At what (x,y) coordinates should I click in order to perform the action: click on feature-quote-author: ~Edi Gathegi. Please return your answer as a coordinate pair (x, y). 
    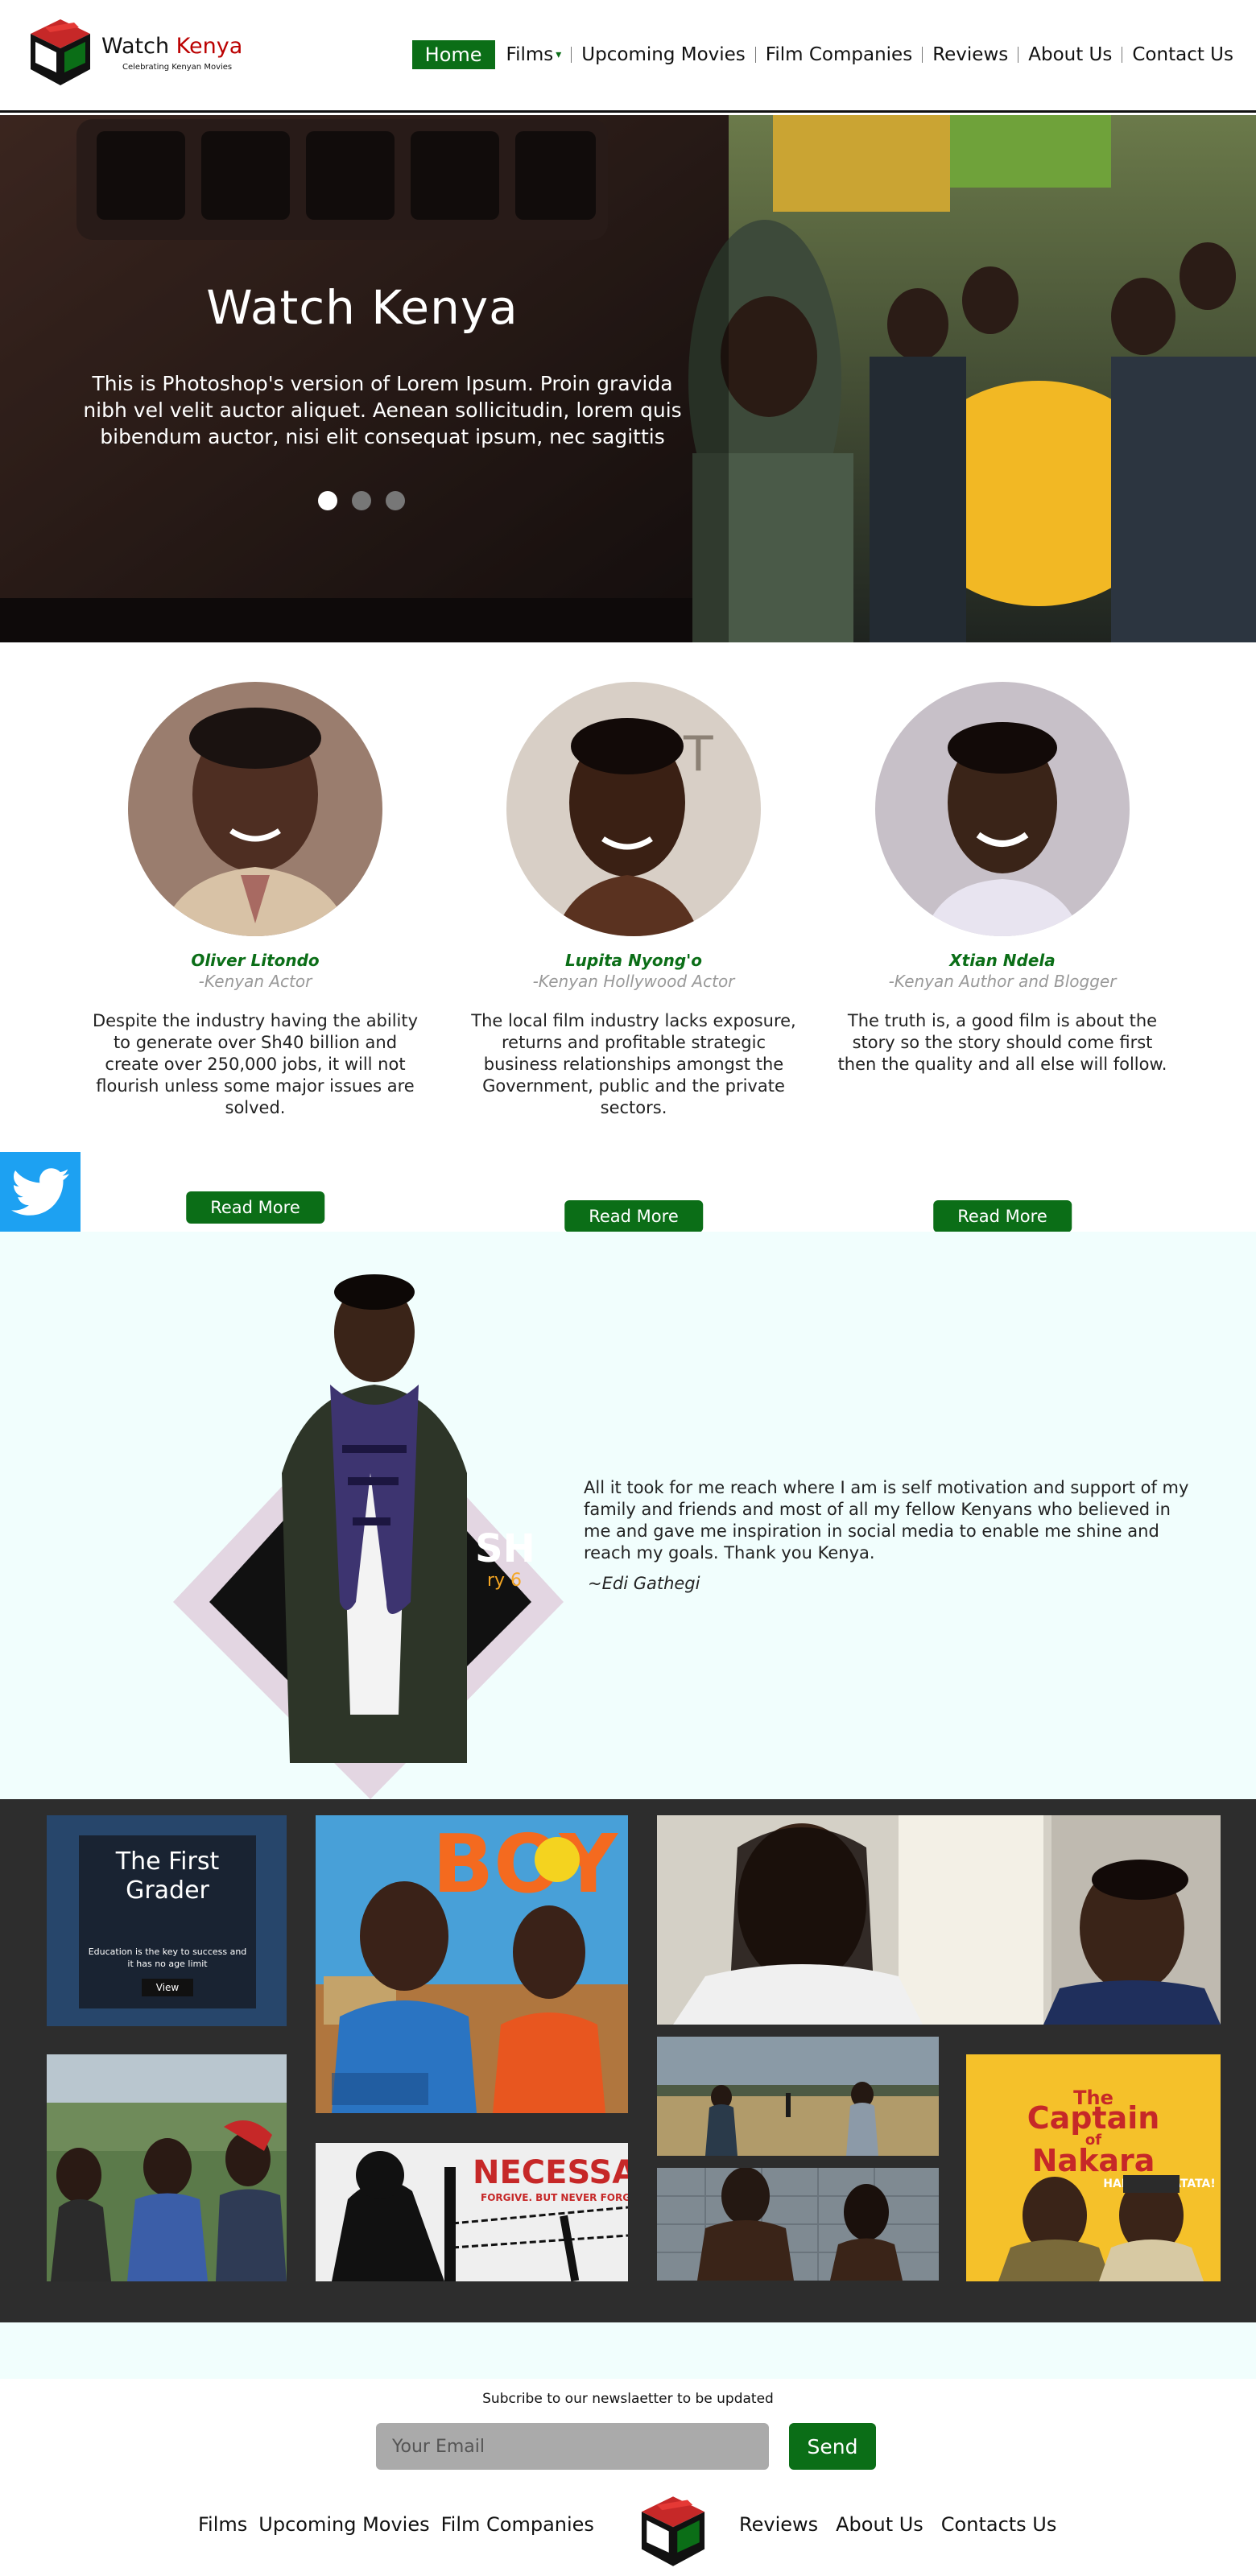
    Looking at the image, I should click on (644, 1583).